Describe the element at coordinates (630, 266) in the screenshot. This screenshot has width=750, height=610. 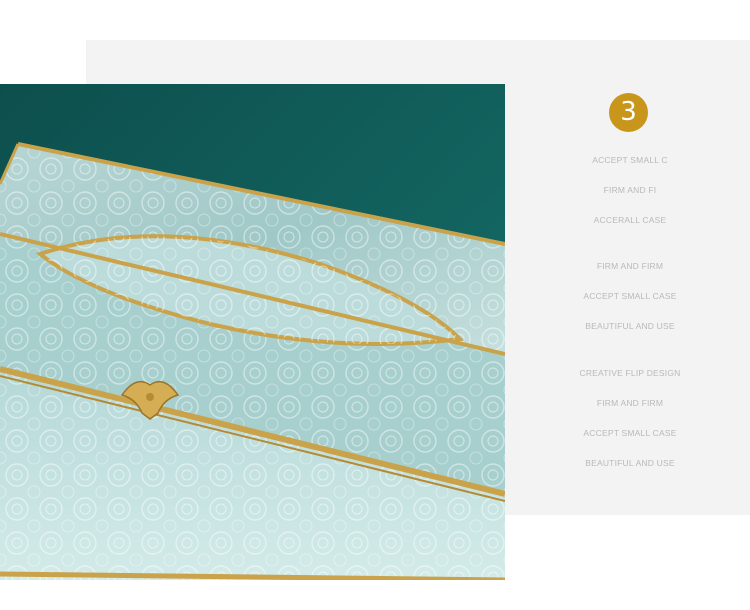
I see `caption-4: FIRM AND FIRM` at that location.